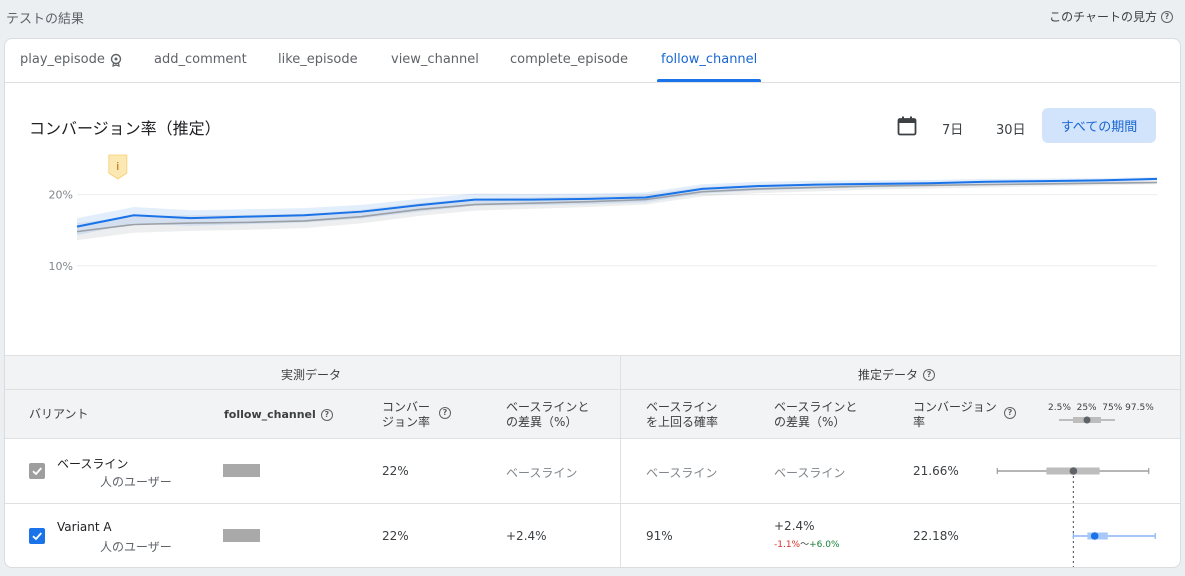 The width and height of the screenshot is (1185, 576). What do you see at coordinates (117, 166) in the screenshot?
I see `annotation-marker-label: i` at bounding box center [117, 166].